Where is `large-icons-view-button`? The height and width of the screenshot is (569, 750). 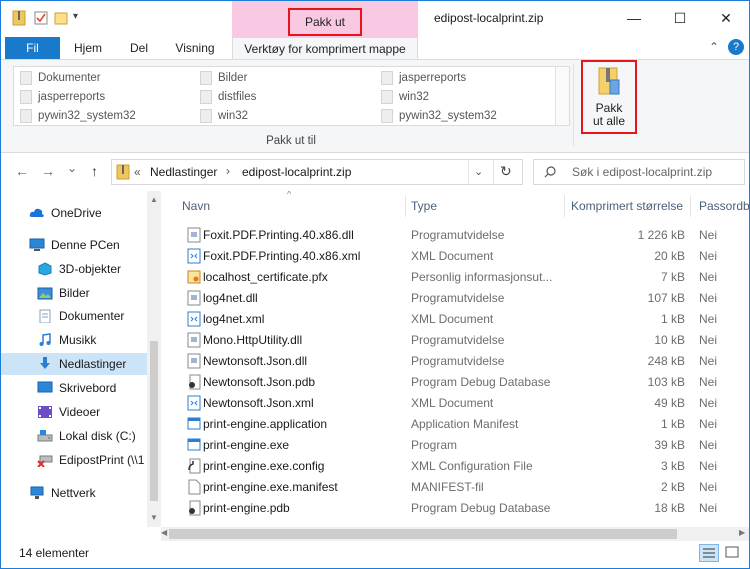
large-icons-view-button is located at coordinates (733, 553).